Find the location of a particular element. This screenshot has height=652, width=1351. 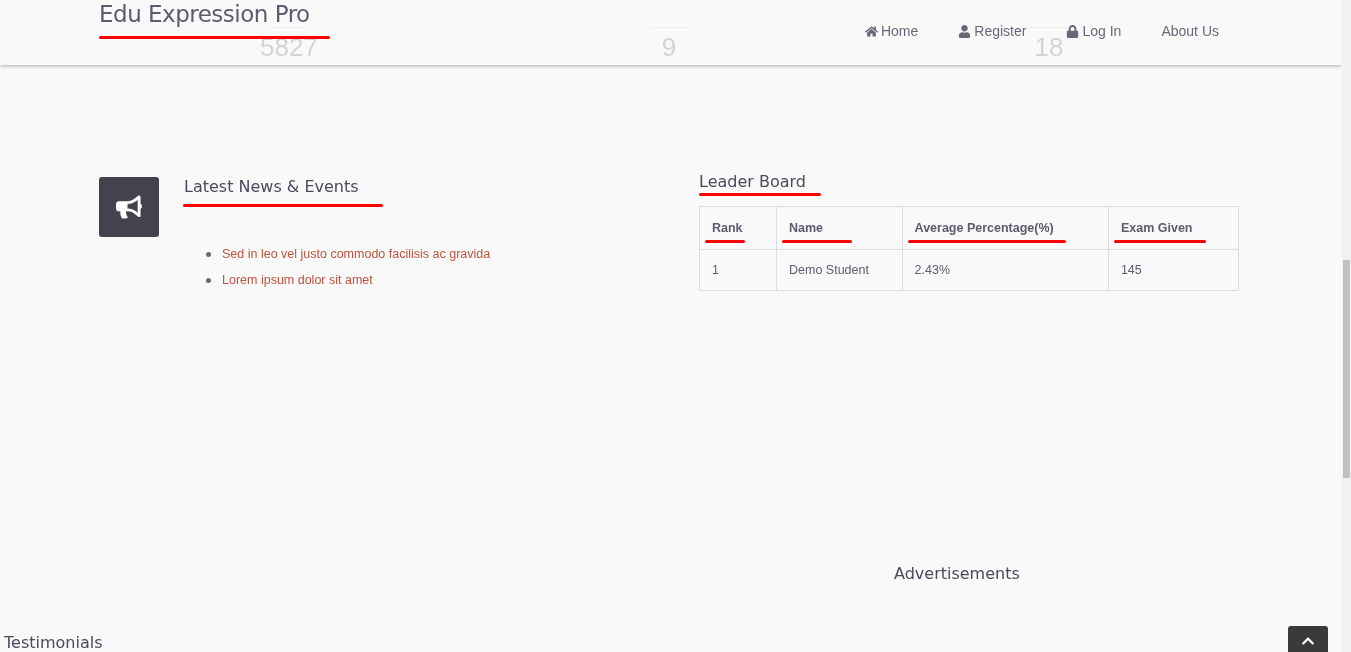

column-header: Rank is located at coordinates (728, 228).